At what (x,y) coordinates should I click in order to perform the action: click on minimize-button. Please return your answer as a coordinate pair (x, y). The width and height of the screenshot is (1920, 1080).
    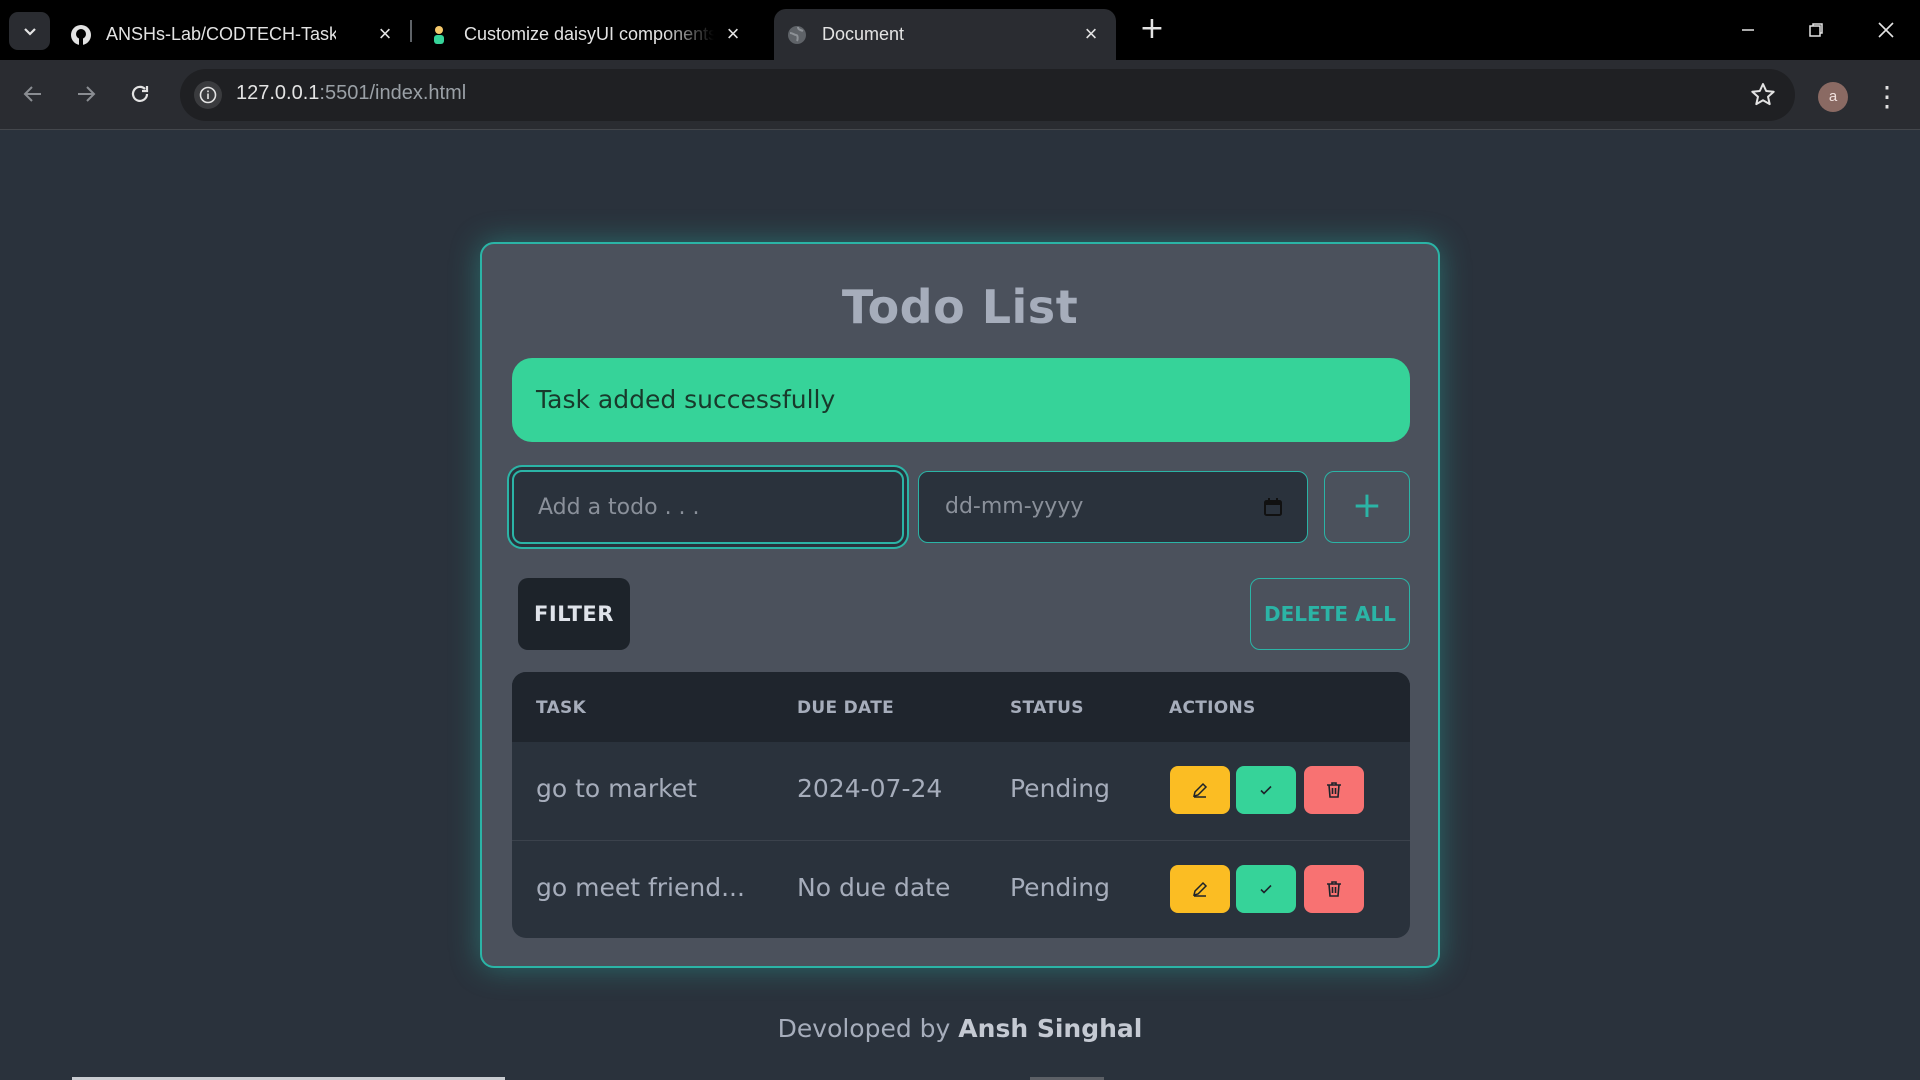
    Looking at the image, I should click on (1748, 30).